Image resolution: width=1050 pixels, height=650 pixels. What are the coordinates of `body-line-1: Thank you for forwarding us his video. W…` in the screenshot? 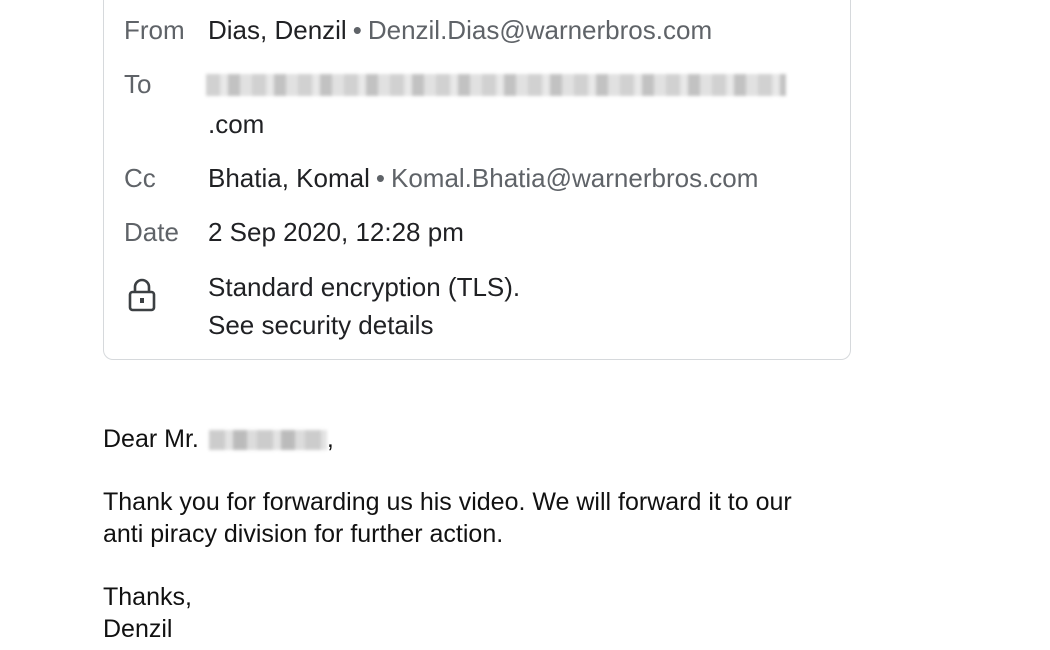 It's located at (447, 502).